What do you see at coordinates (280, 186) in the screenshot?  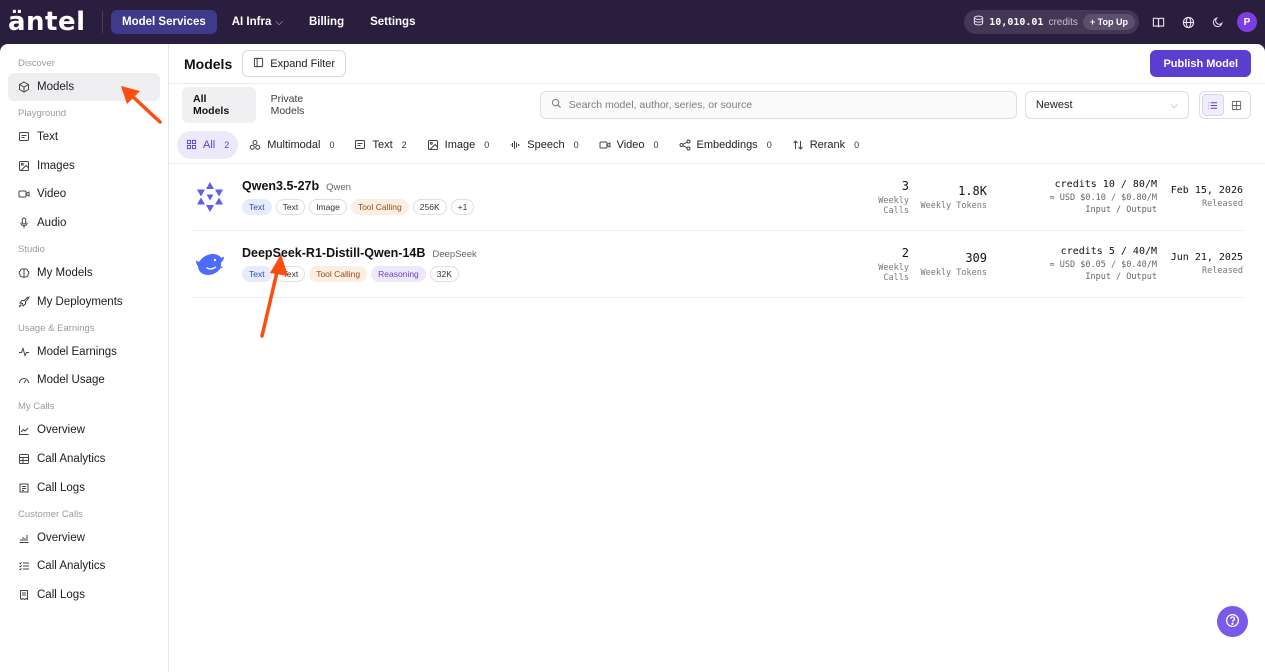 I see `model-name: Qwen3.5-27b` at bounding box center [280, 186].